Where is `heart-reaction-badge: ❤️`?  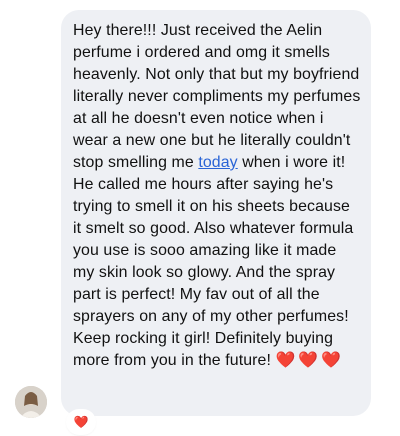 heart-reaction-badge: ❤️ is located at coordinates (81, 422).